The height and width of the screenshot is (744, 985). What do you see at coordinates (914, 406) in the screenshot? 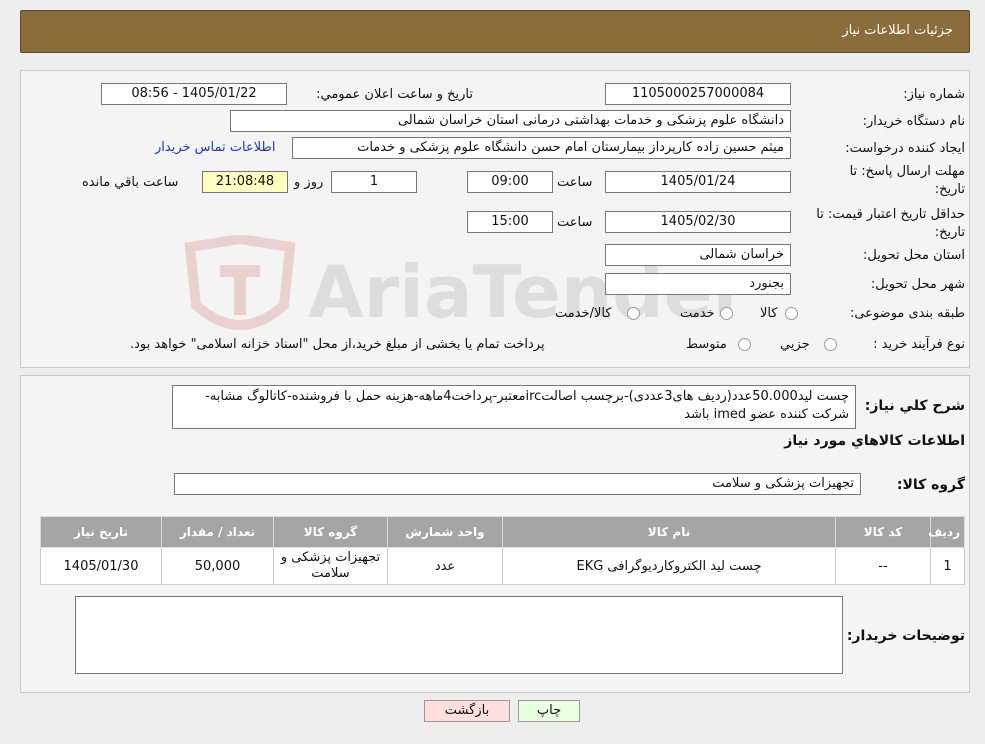
I see `description-label: شرح كلي نياز:` at bounding box center [914, 406].